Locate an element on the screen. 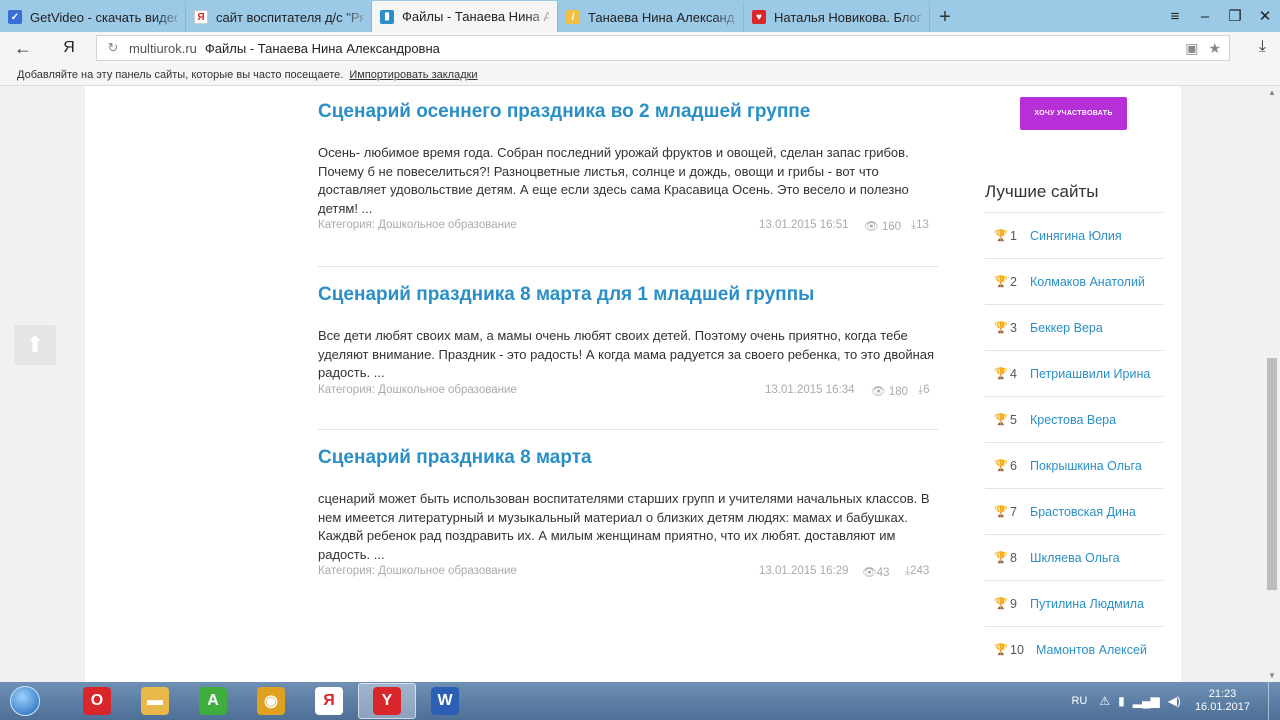 This screenshot has width=1280, height=720. best-site-item: 🏆 5 Крестова Вера is located at coordinates (1074, 419).